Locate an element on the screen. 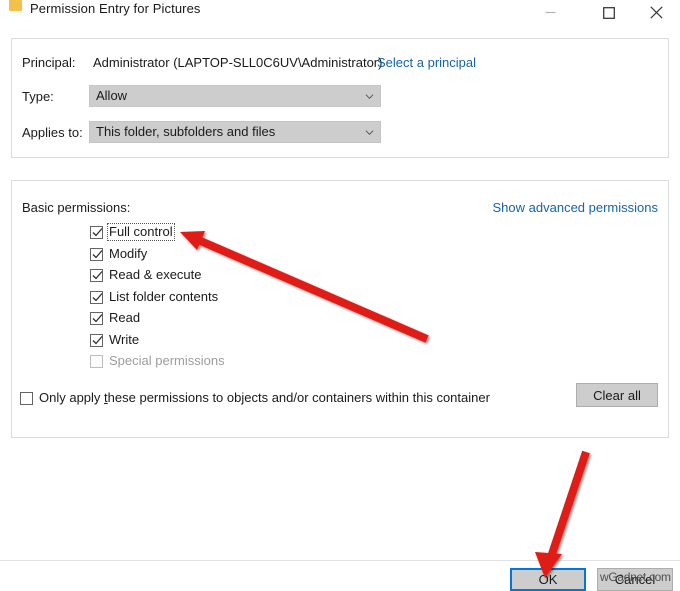 This screenshot has width=680, height=591. permission-label: Write is located at coordinates (124, 339).